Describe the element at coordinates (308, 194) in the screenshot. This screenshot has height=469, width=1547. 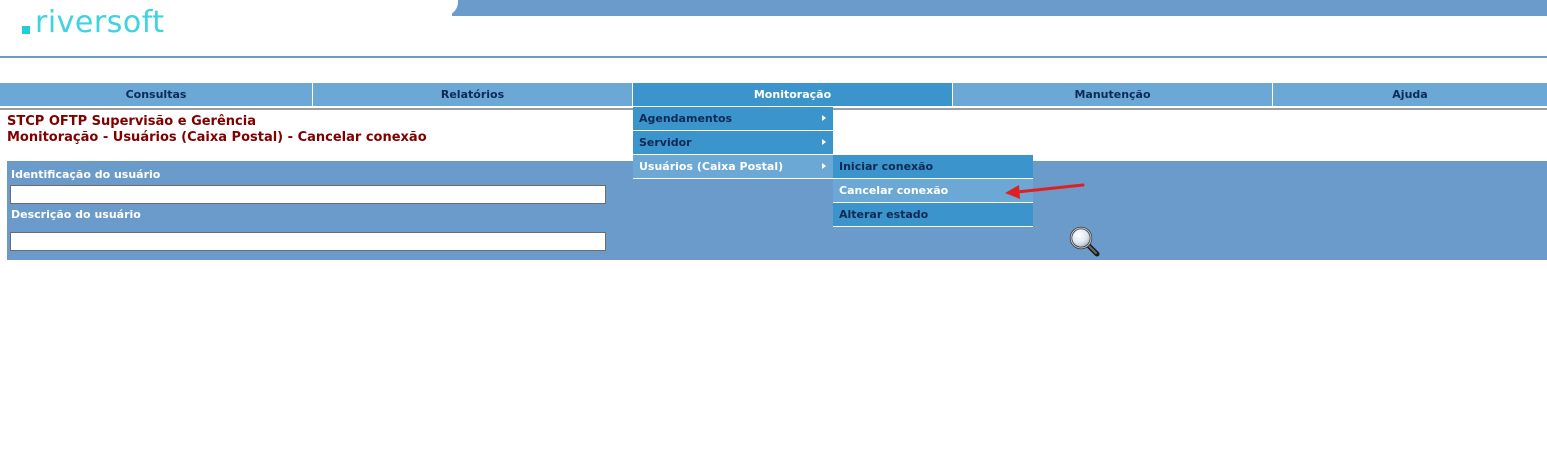
I see `user-id-input` at that location.